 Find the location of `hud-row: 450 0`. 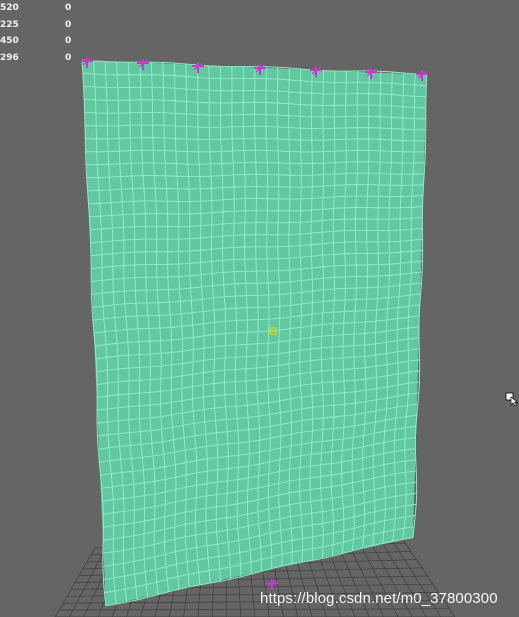

hud-row: 450 0 is located at coordinates (40, 41).